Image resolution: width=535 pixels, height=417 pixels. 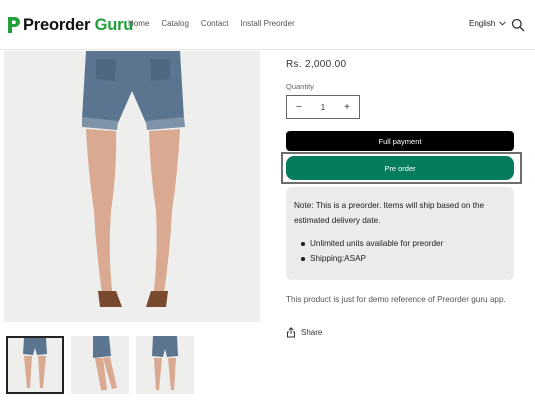 What do you see at coordinates (175, 23) in the screenshot?
I see `nav-catalog: Catalog` at bounding box center [175, 23].